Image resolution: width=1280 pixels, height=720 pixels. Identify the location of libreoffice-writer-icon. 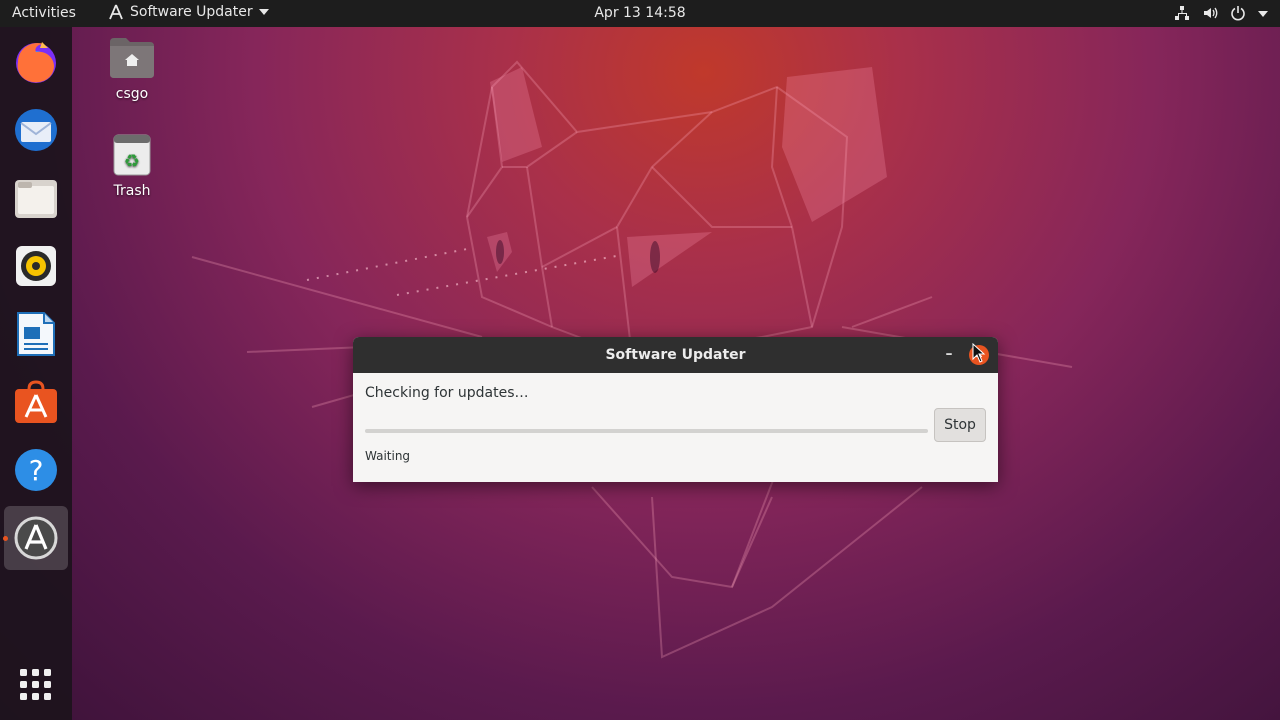
(36, 334).